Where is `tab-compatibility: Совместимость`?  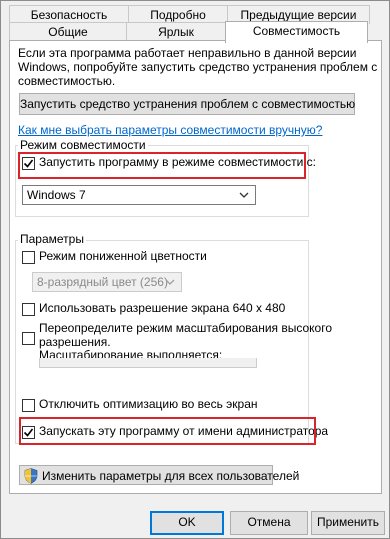
tab-compatibility: Совместимость is located at coordinates (296, 32).